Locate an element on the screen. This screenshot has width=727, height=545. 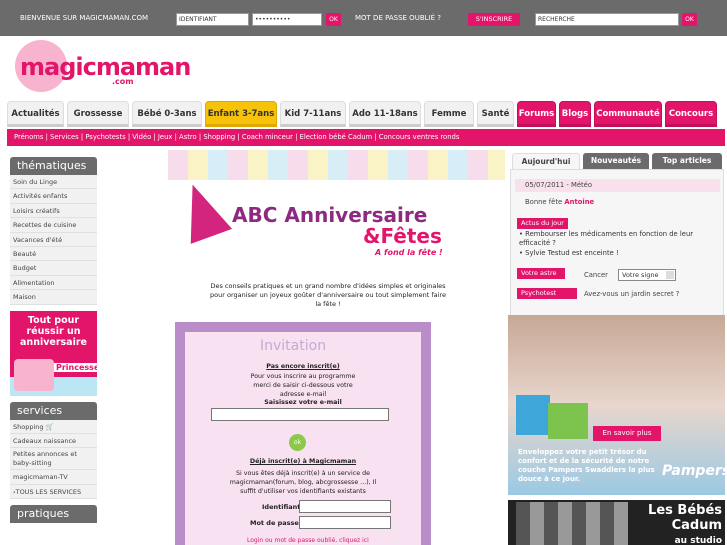
header: magicmaman .com is located at coordinates (363, 68).